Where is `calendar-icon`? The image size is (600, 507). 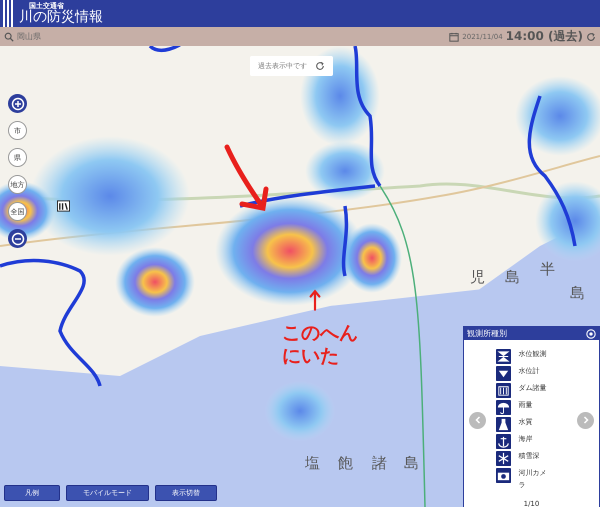
calendar-icon is located at coordinates (454, 37).